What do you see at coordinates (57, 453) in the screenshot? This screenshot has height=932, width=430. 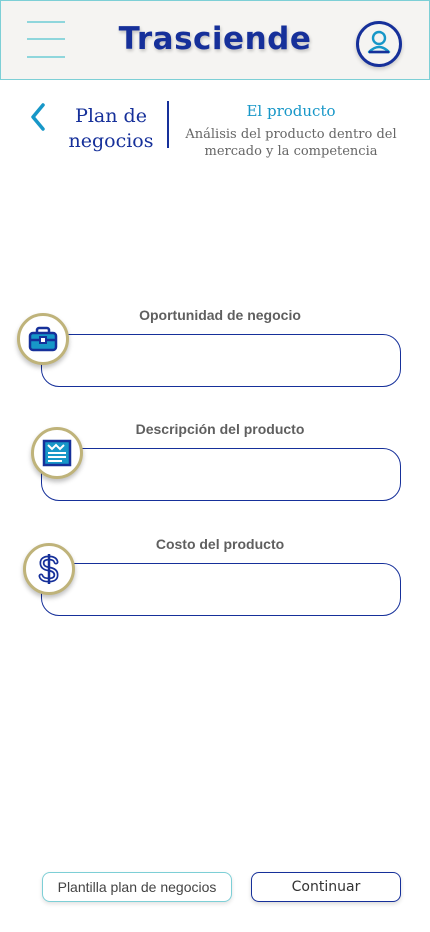 I see `document-icon` at bounding box center [57, 453].